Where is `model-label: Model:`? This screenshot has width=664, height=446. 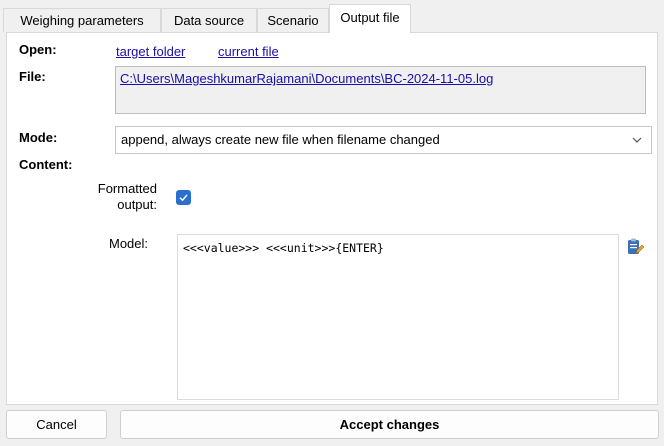 model-label: Model: is located at coordinates (129, 243).